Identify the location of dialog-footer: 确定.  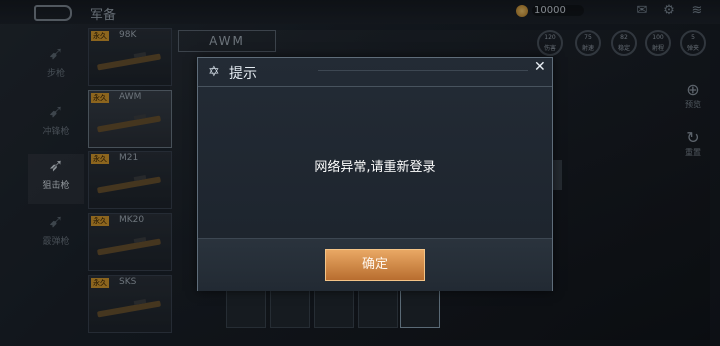
(375, 264).